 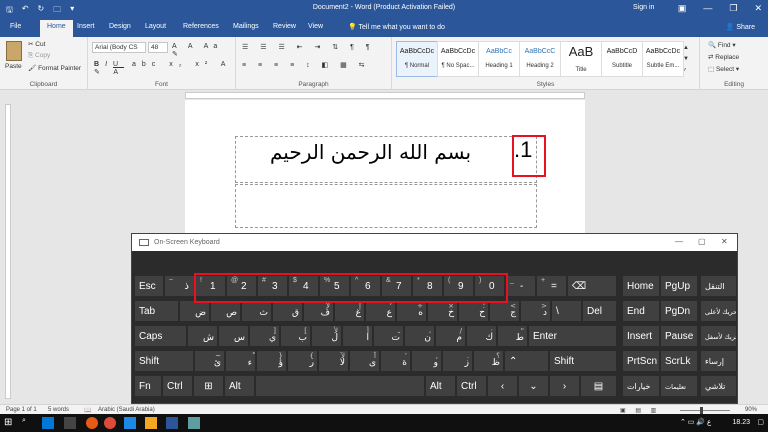 What do you see at coordinates (56, 28) in the screenshot?
I see `tab-home: Home` at bounding box center [56, 28].